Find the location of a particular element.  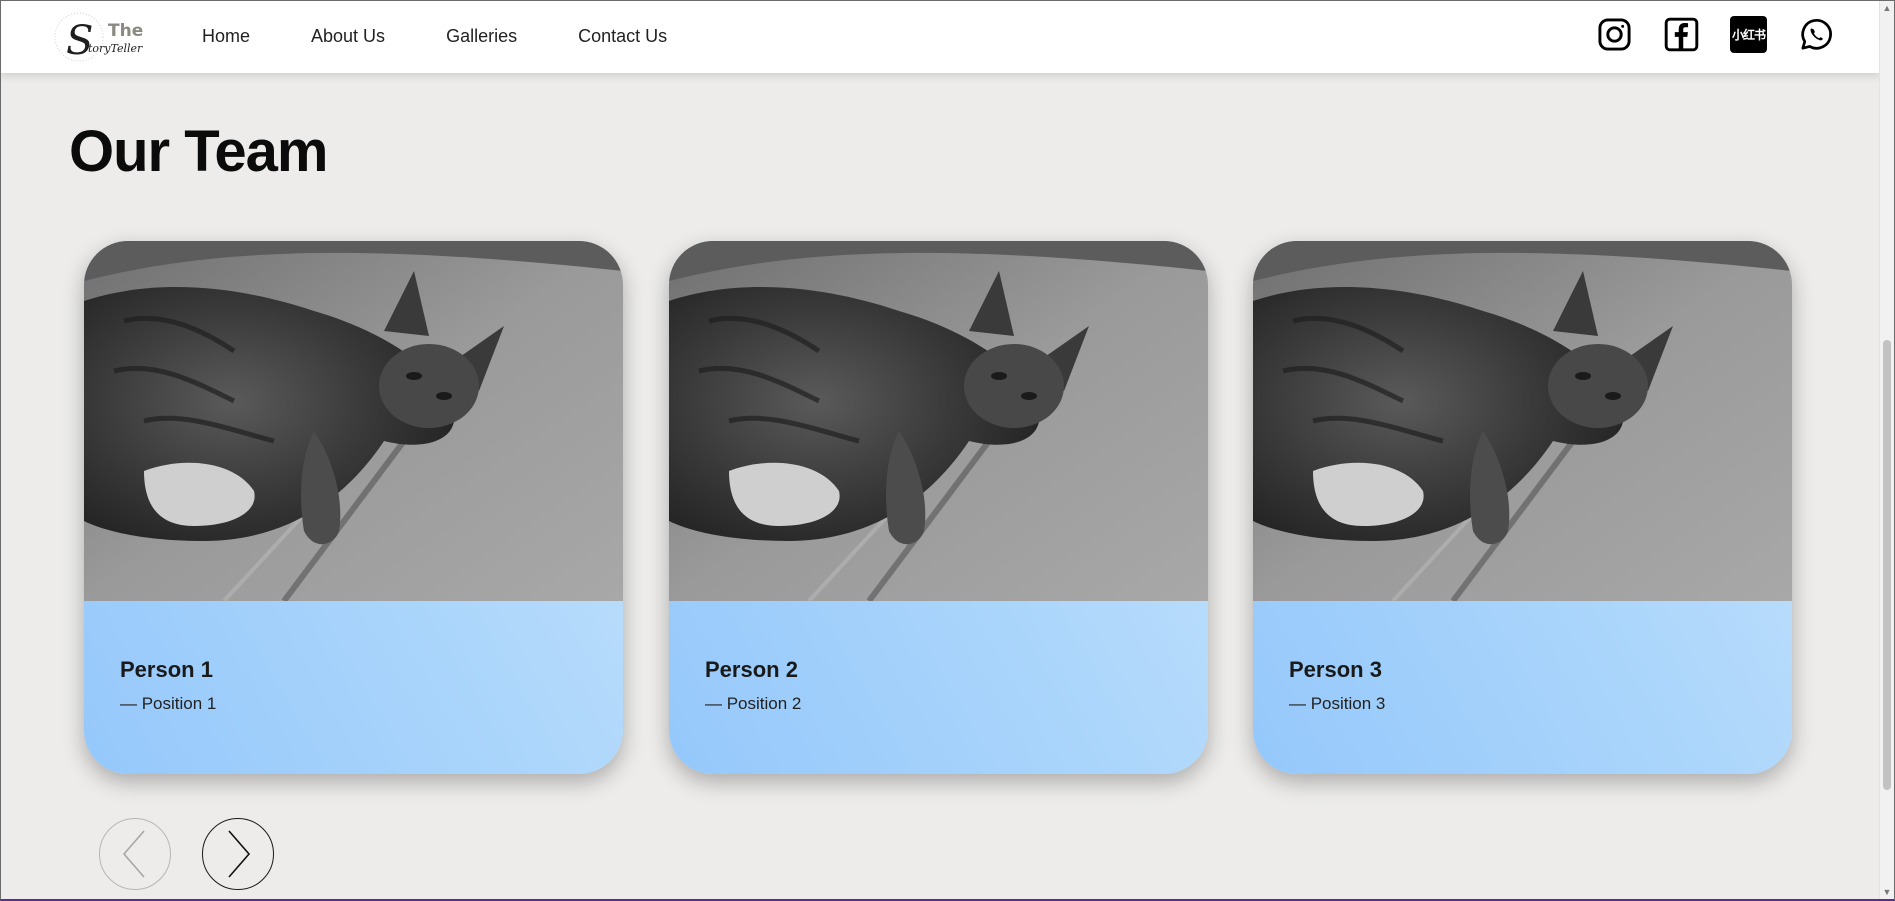

scroll-down-arrow-icon: ▼ is located at coordinates (1887, 892).